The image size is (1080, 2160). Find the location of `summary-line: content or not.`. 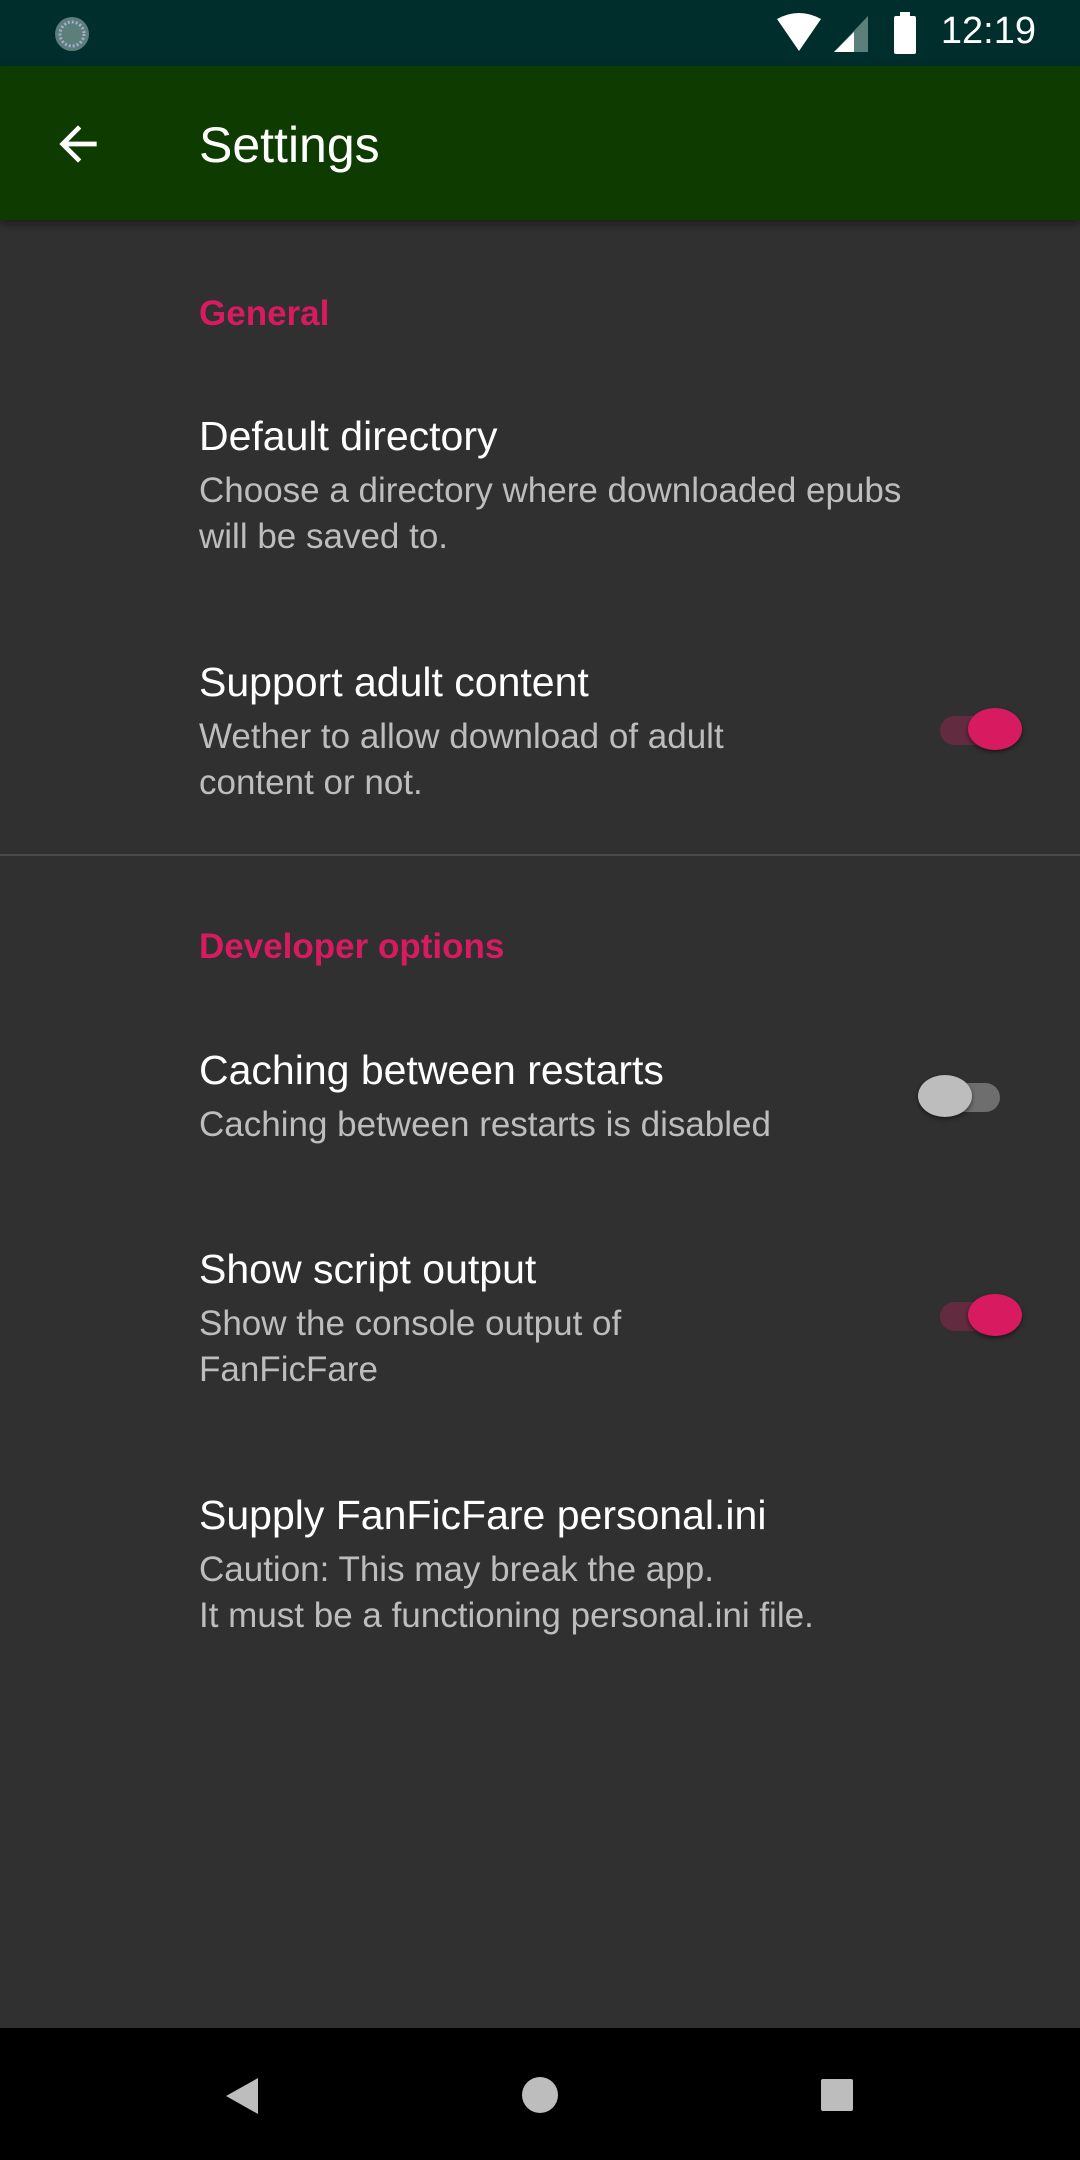

summary-line: content or not. is located at coordinates (311, 782).